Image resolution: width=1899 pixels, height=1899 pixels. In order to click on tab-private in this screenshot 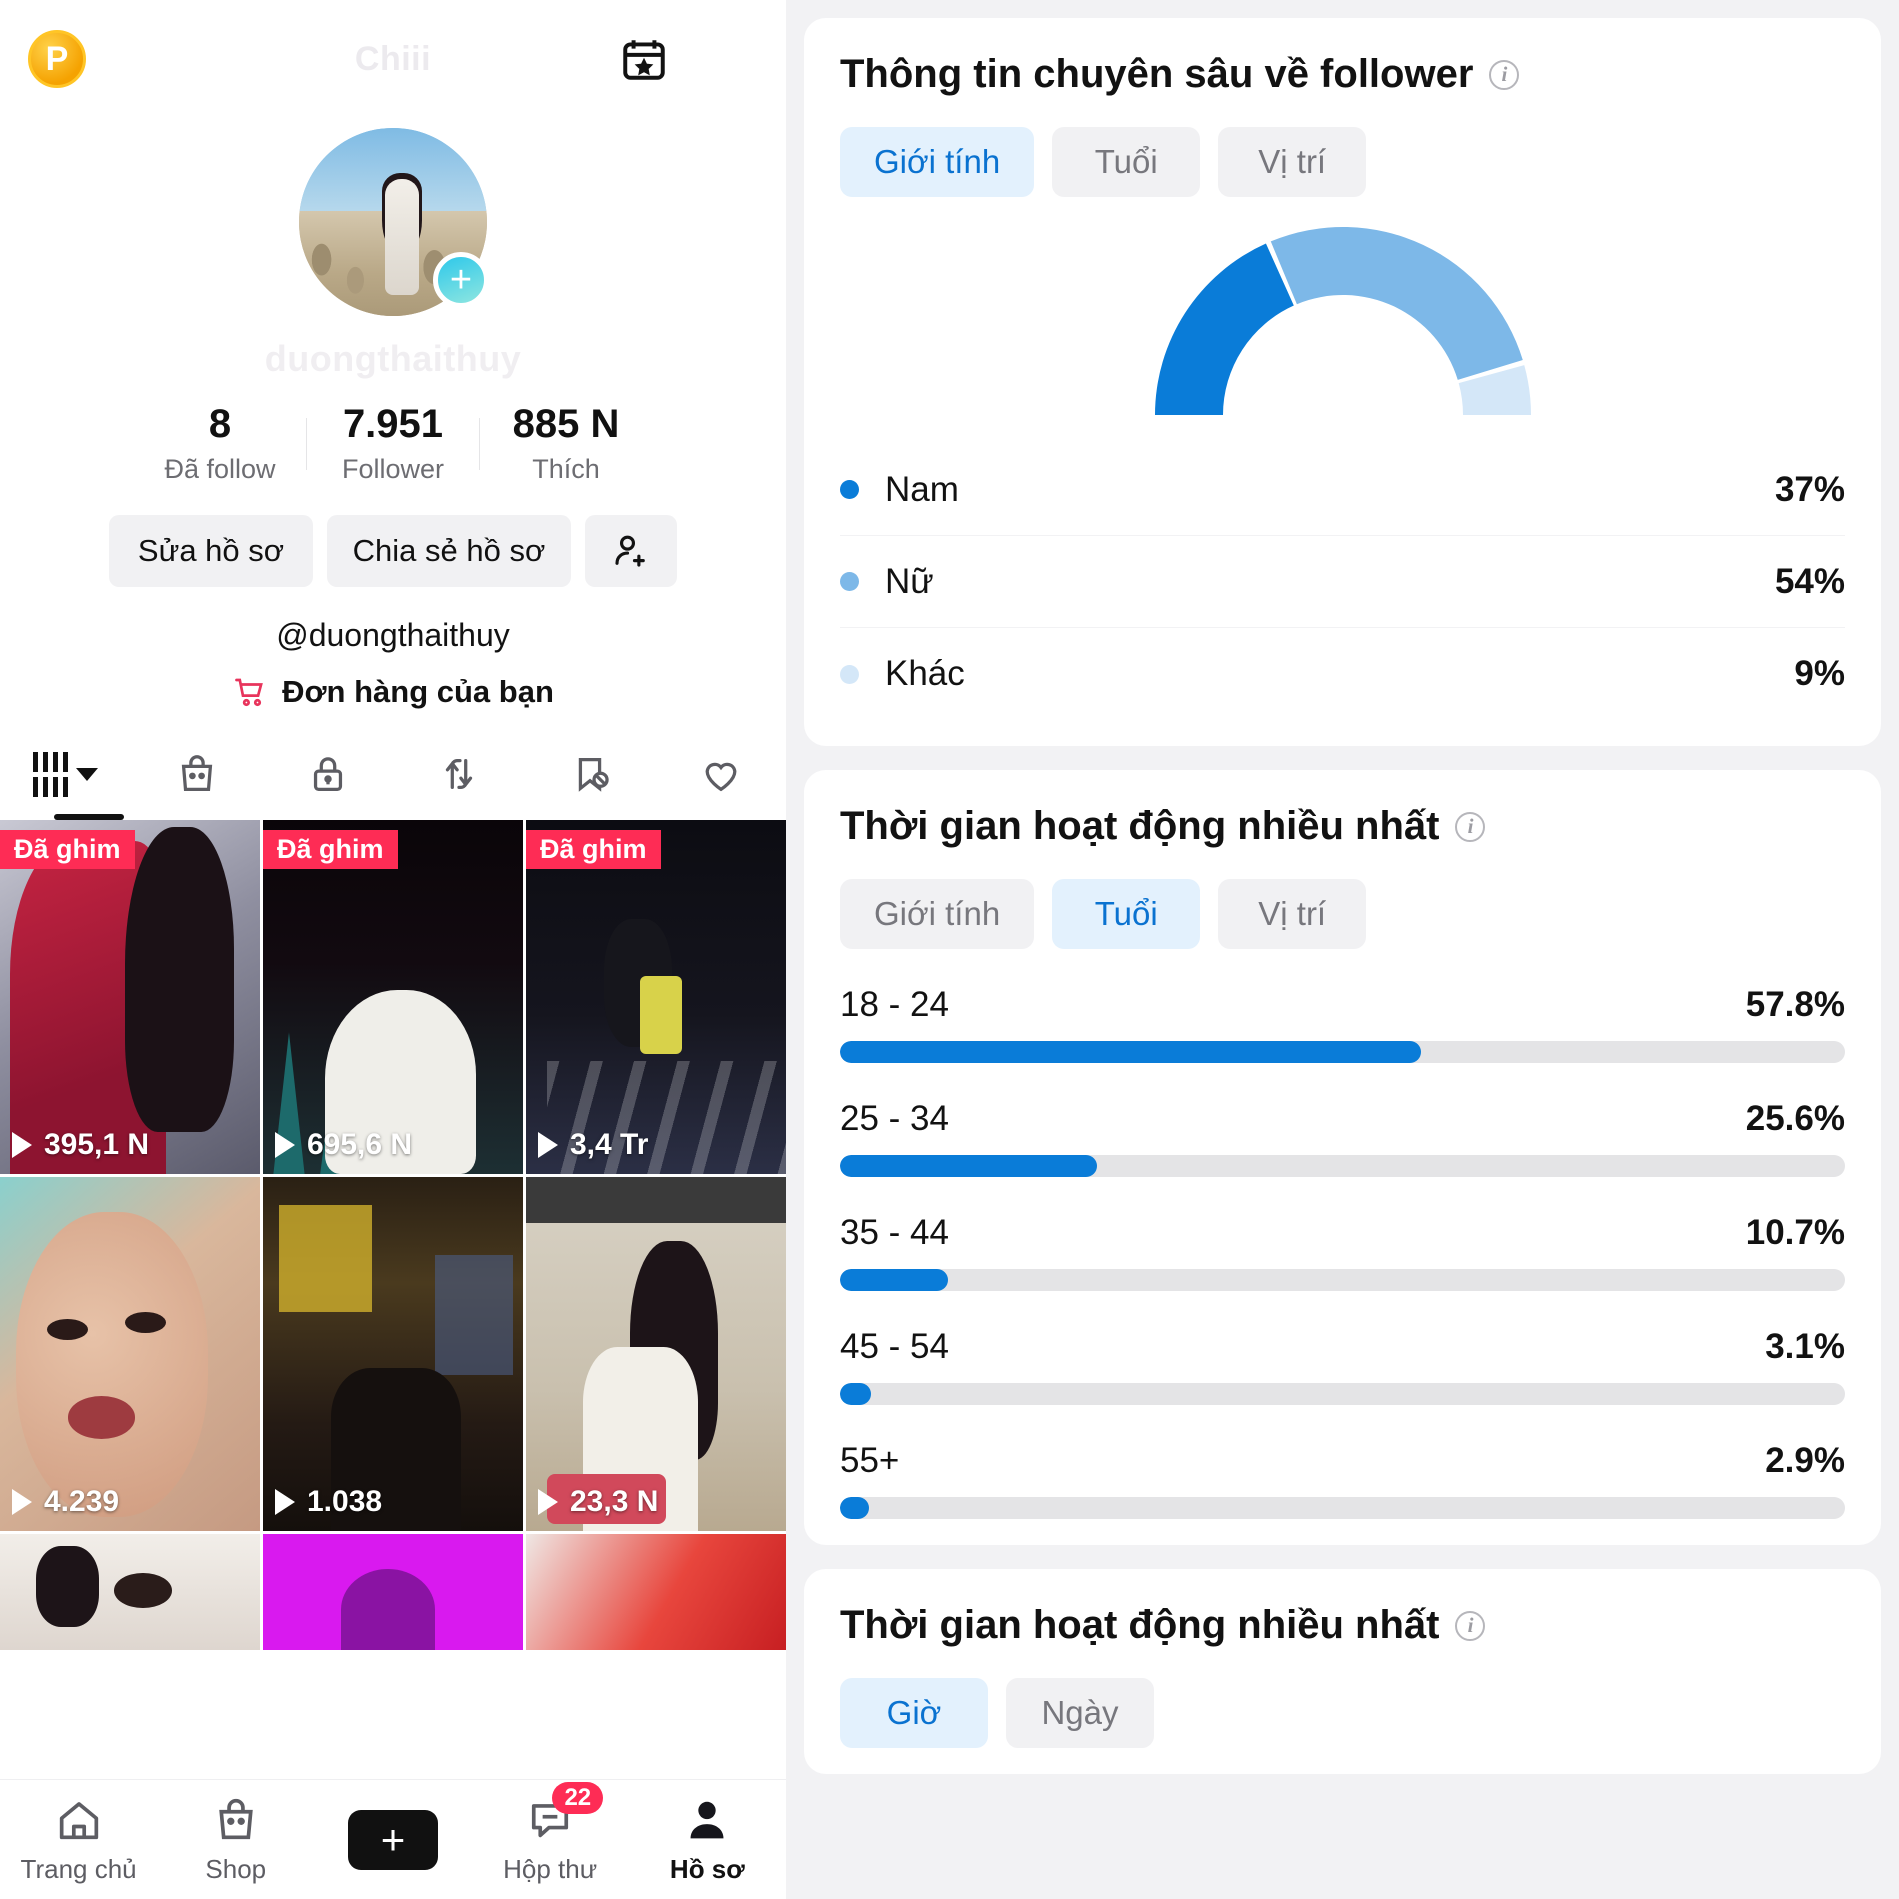, I will do `click(327, 774)`.